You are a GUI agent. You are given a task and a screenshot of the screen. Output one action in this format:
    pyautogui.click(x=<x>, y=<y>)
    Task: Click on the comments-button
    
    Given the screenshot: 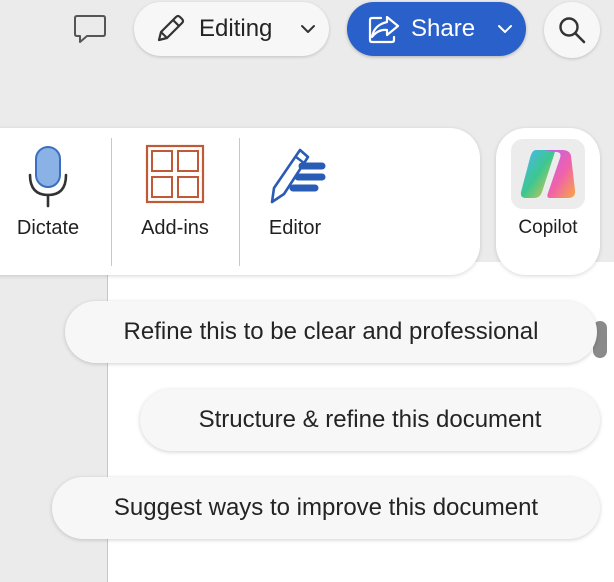 What is the action you would take?
    pyautogui.click(x=90, y=29)
    